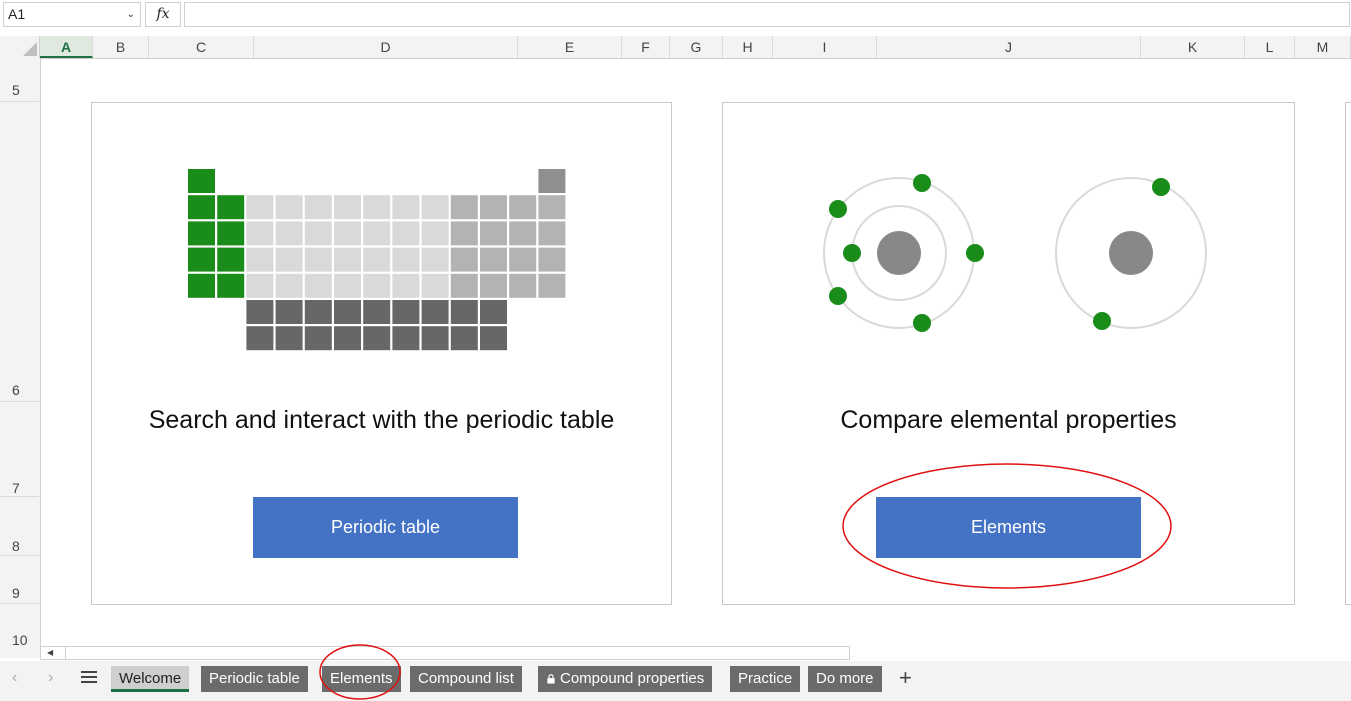 This screenshot has width=1351, height=701. What do you see at coordinates (66, 47) in the screenshot?
I see `column-header-a: A` at bounding box center [66, 47].